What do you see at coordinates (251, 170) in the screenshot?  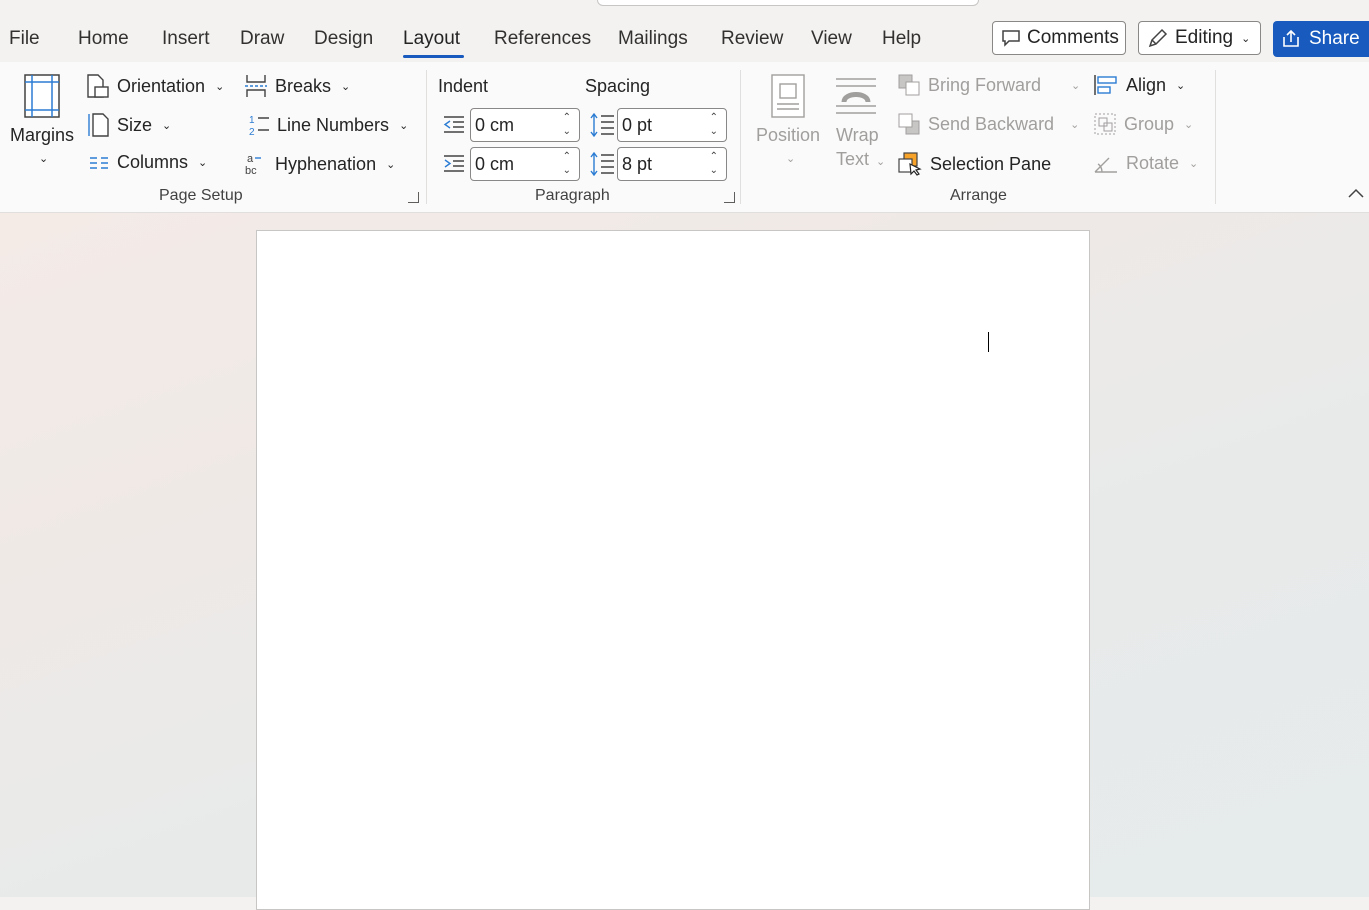 I see `svg-text: bc` at bounding box center [251, 170].